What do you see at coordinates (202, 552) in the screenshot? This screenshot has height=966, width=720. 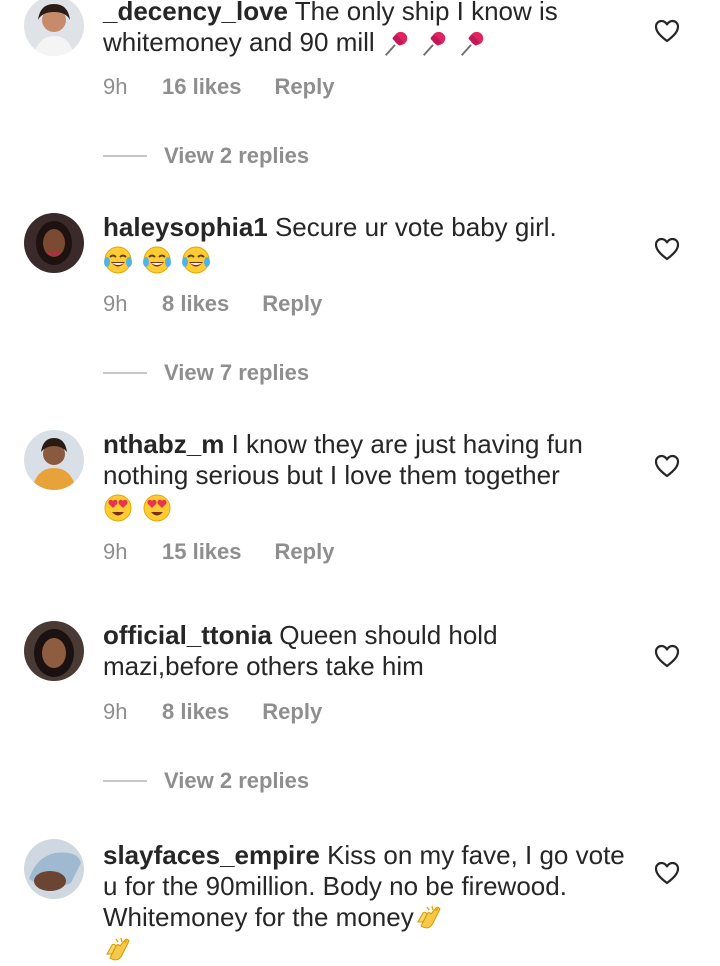 I see `comment-likes: 15 likes` at bounding box center [202, 552].